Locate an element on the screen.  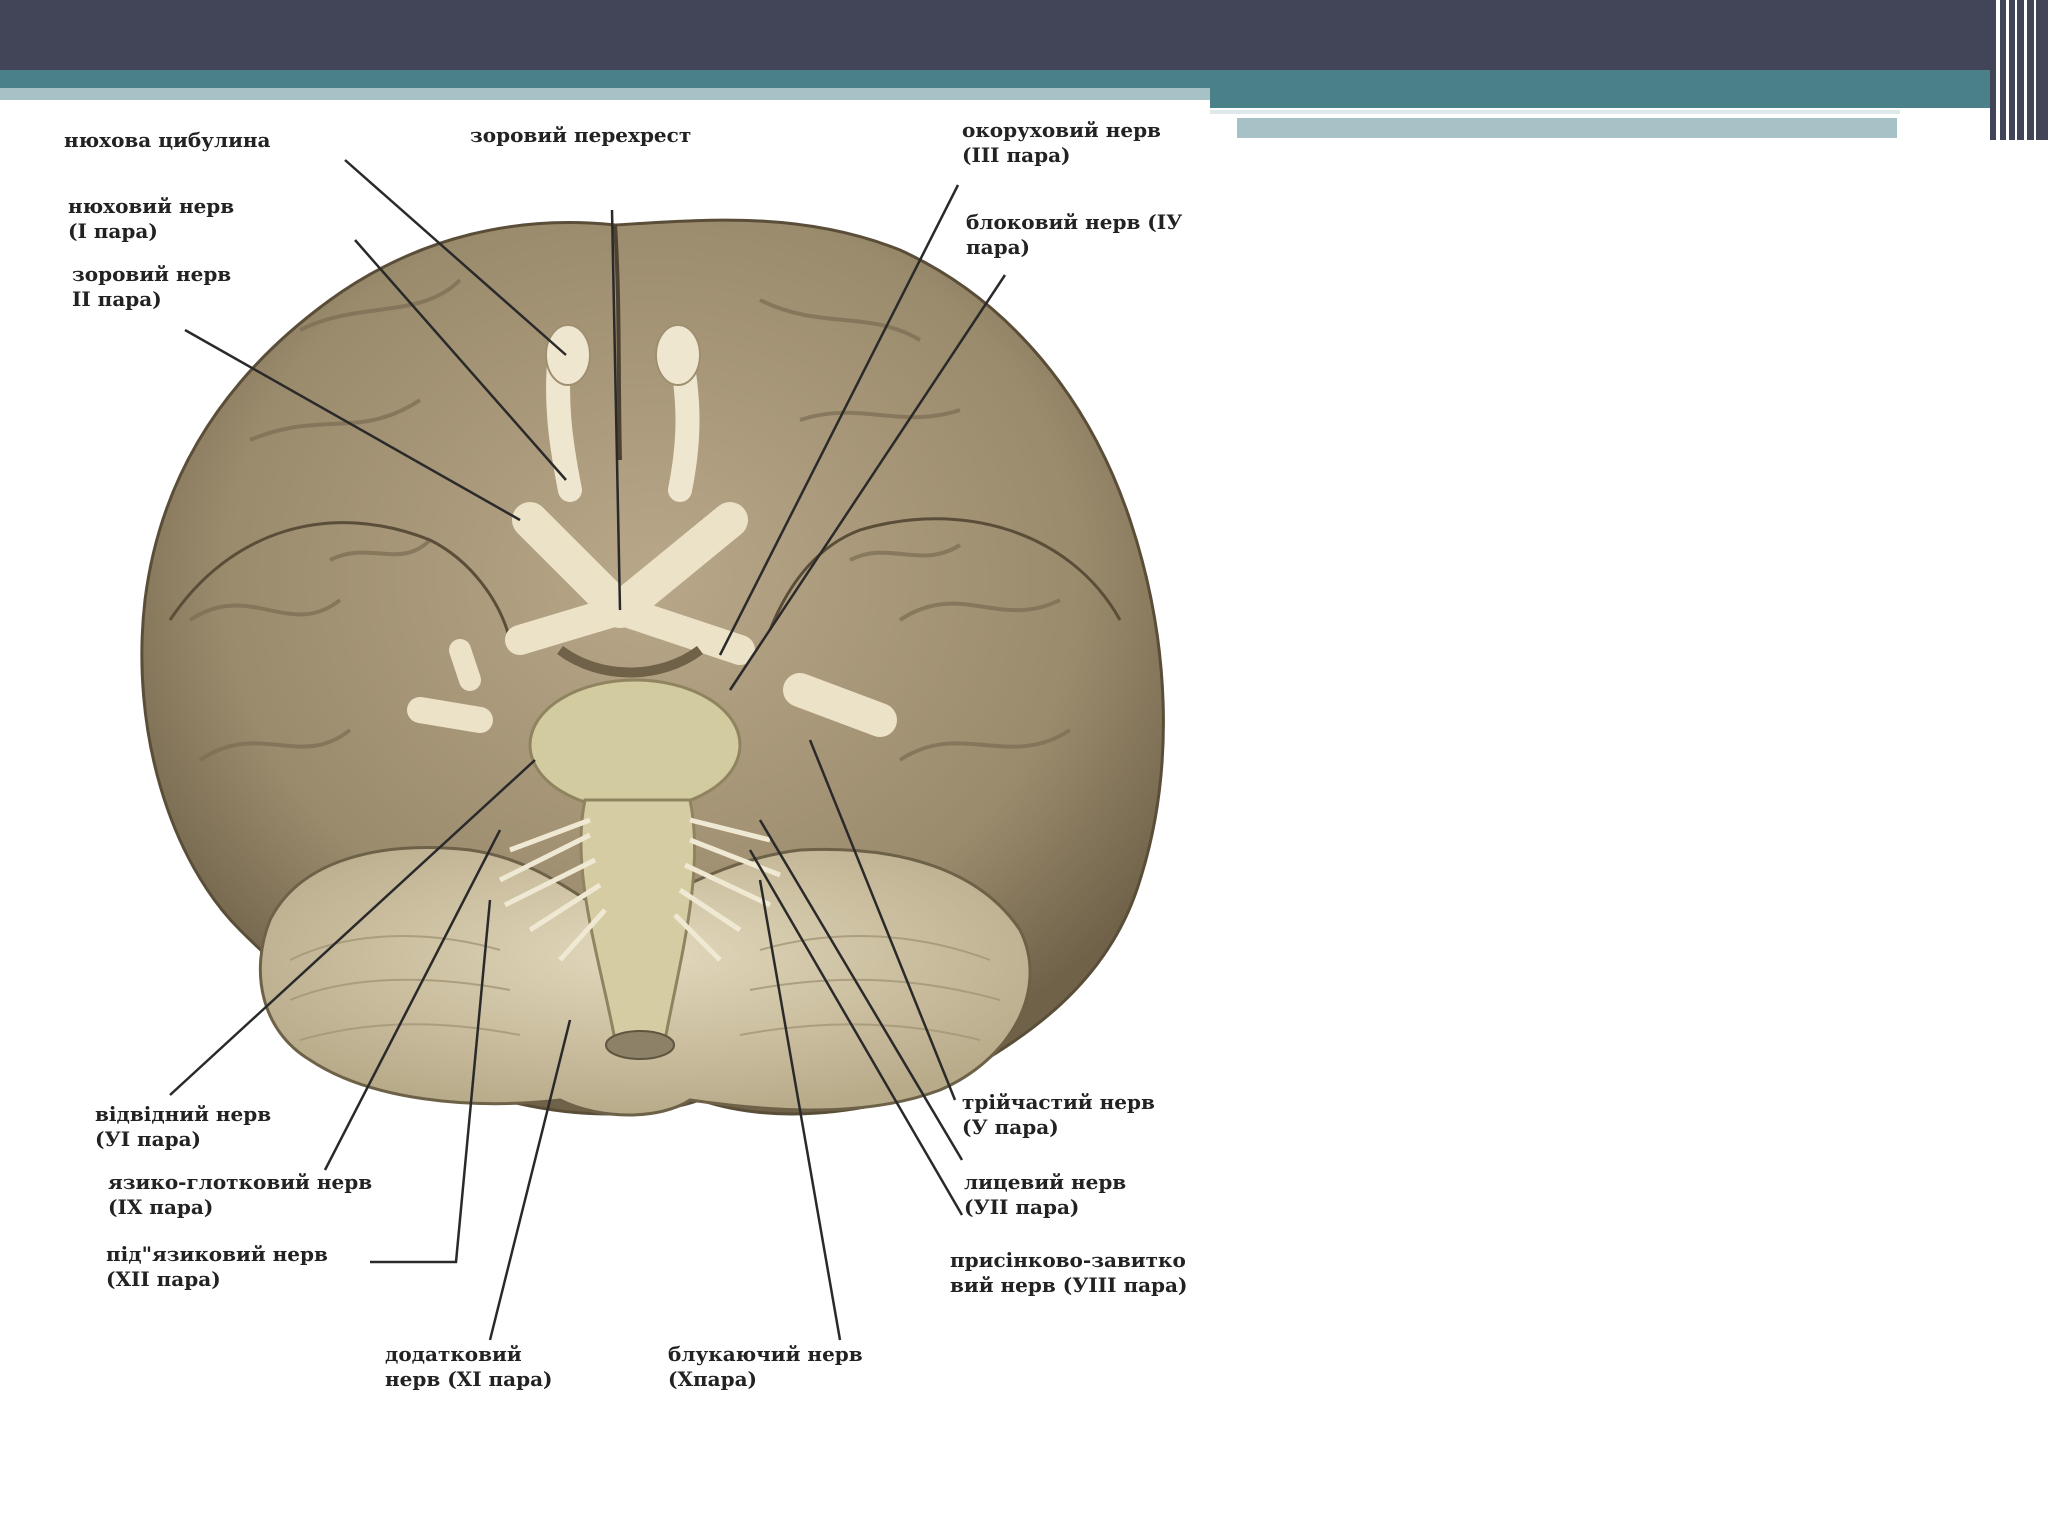
label-oculomotor-nerve: окоруховий нерв (ІІІ пара) is located at coordinates (1061, 142).